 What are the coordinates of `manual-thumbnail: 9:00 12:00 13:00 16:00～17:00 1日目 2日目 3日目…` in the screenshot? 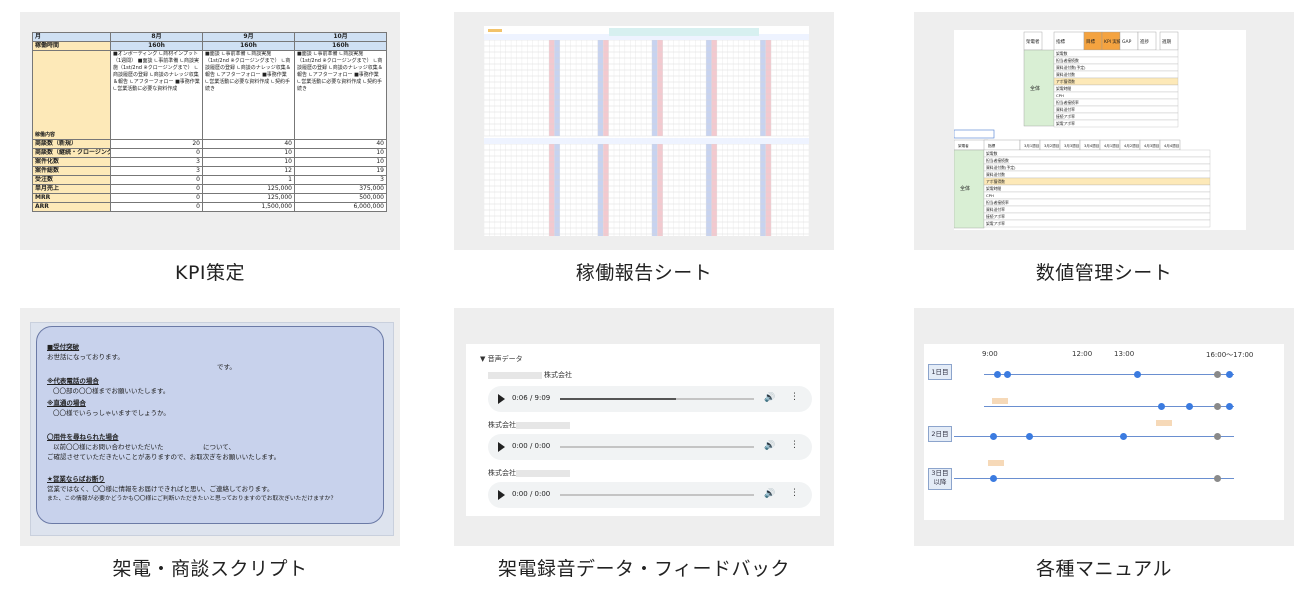 It's located at (1104, 427).